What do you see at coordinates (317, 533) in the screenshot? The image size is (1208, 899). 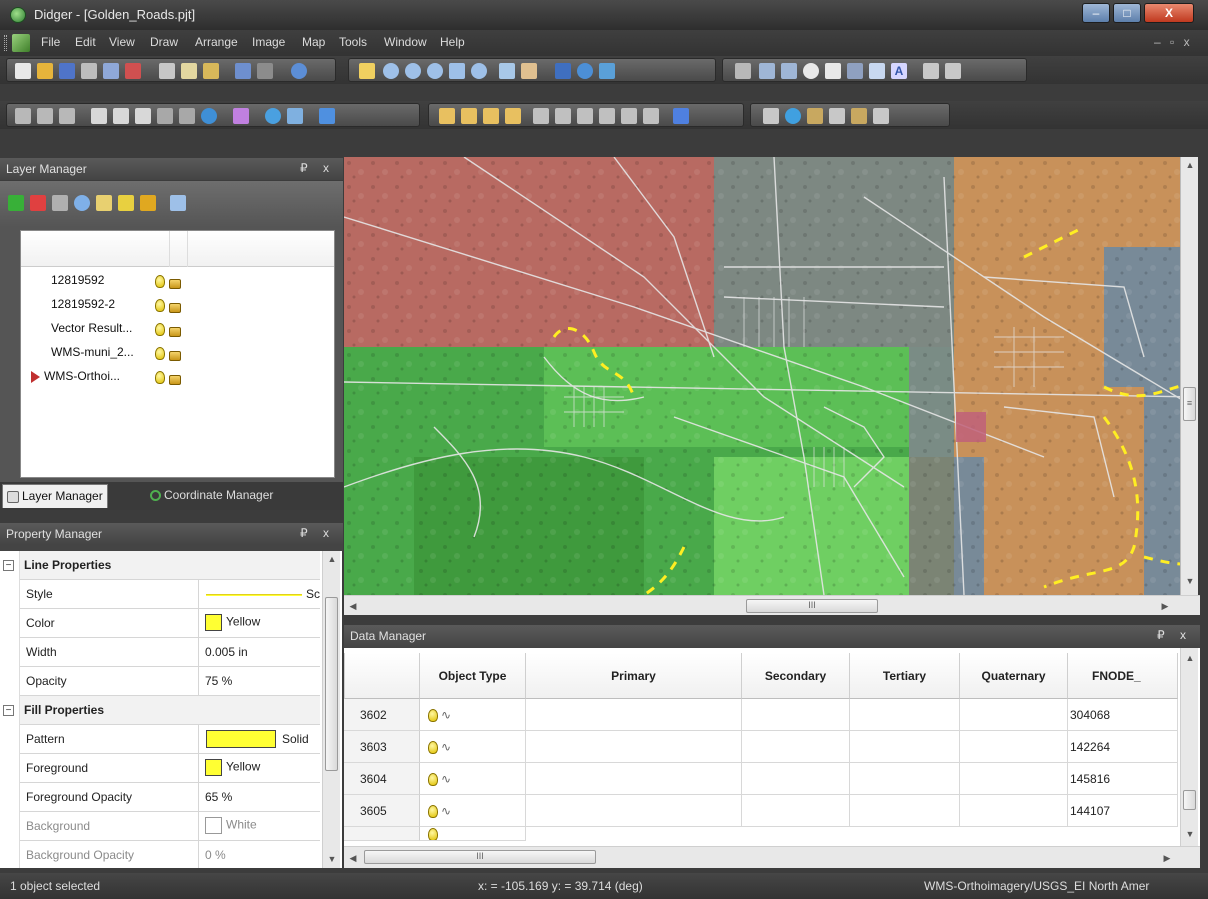 I see `property-manager-pin-close: ₽ x` at bounding box center [317, 533].